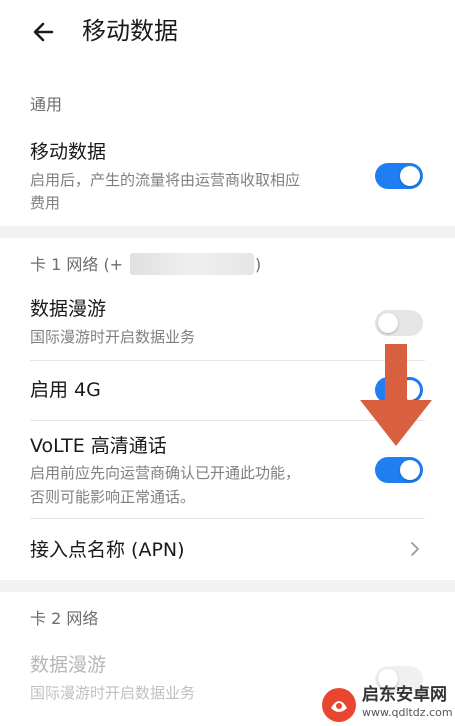  Describe the element at coordinates (258, 264) in the screenshot. I see `section-label-card1-suffix: )` at that location.